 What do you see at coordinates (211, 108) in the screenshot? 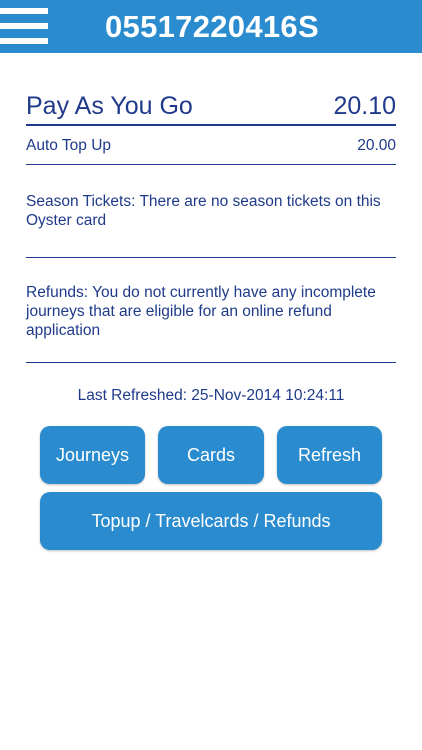
I see `payg-balance-row: Pay As You Go 20.10` at bounding box center [211, 108].